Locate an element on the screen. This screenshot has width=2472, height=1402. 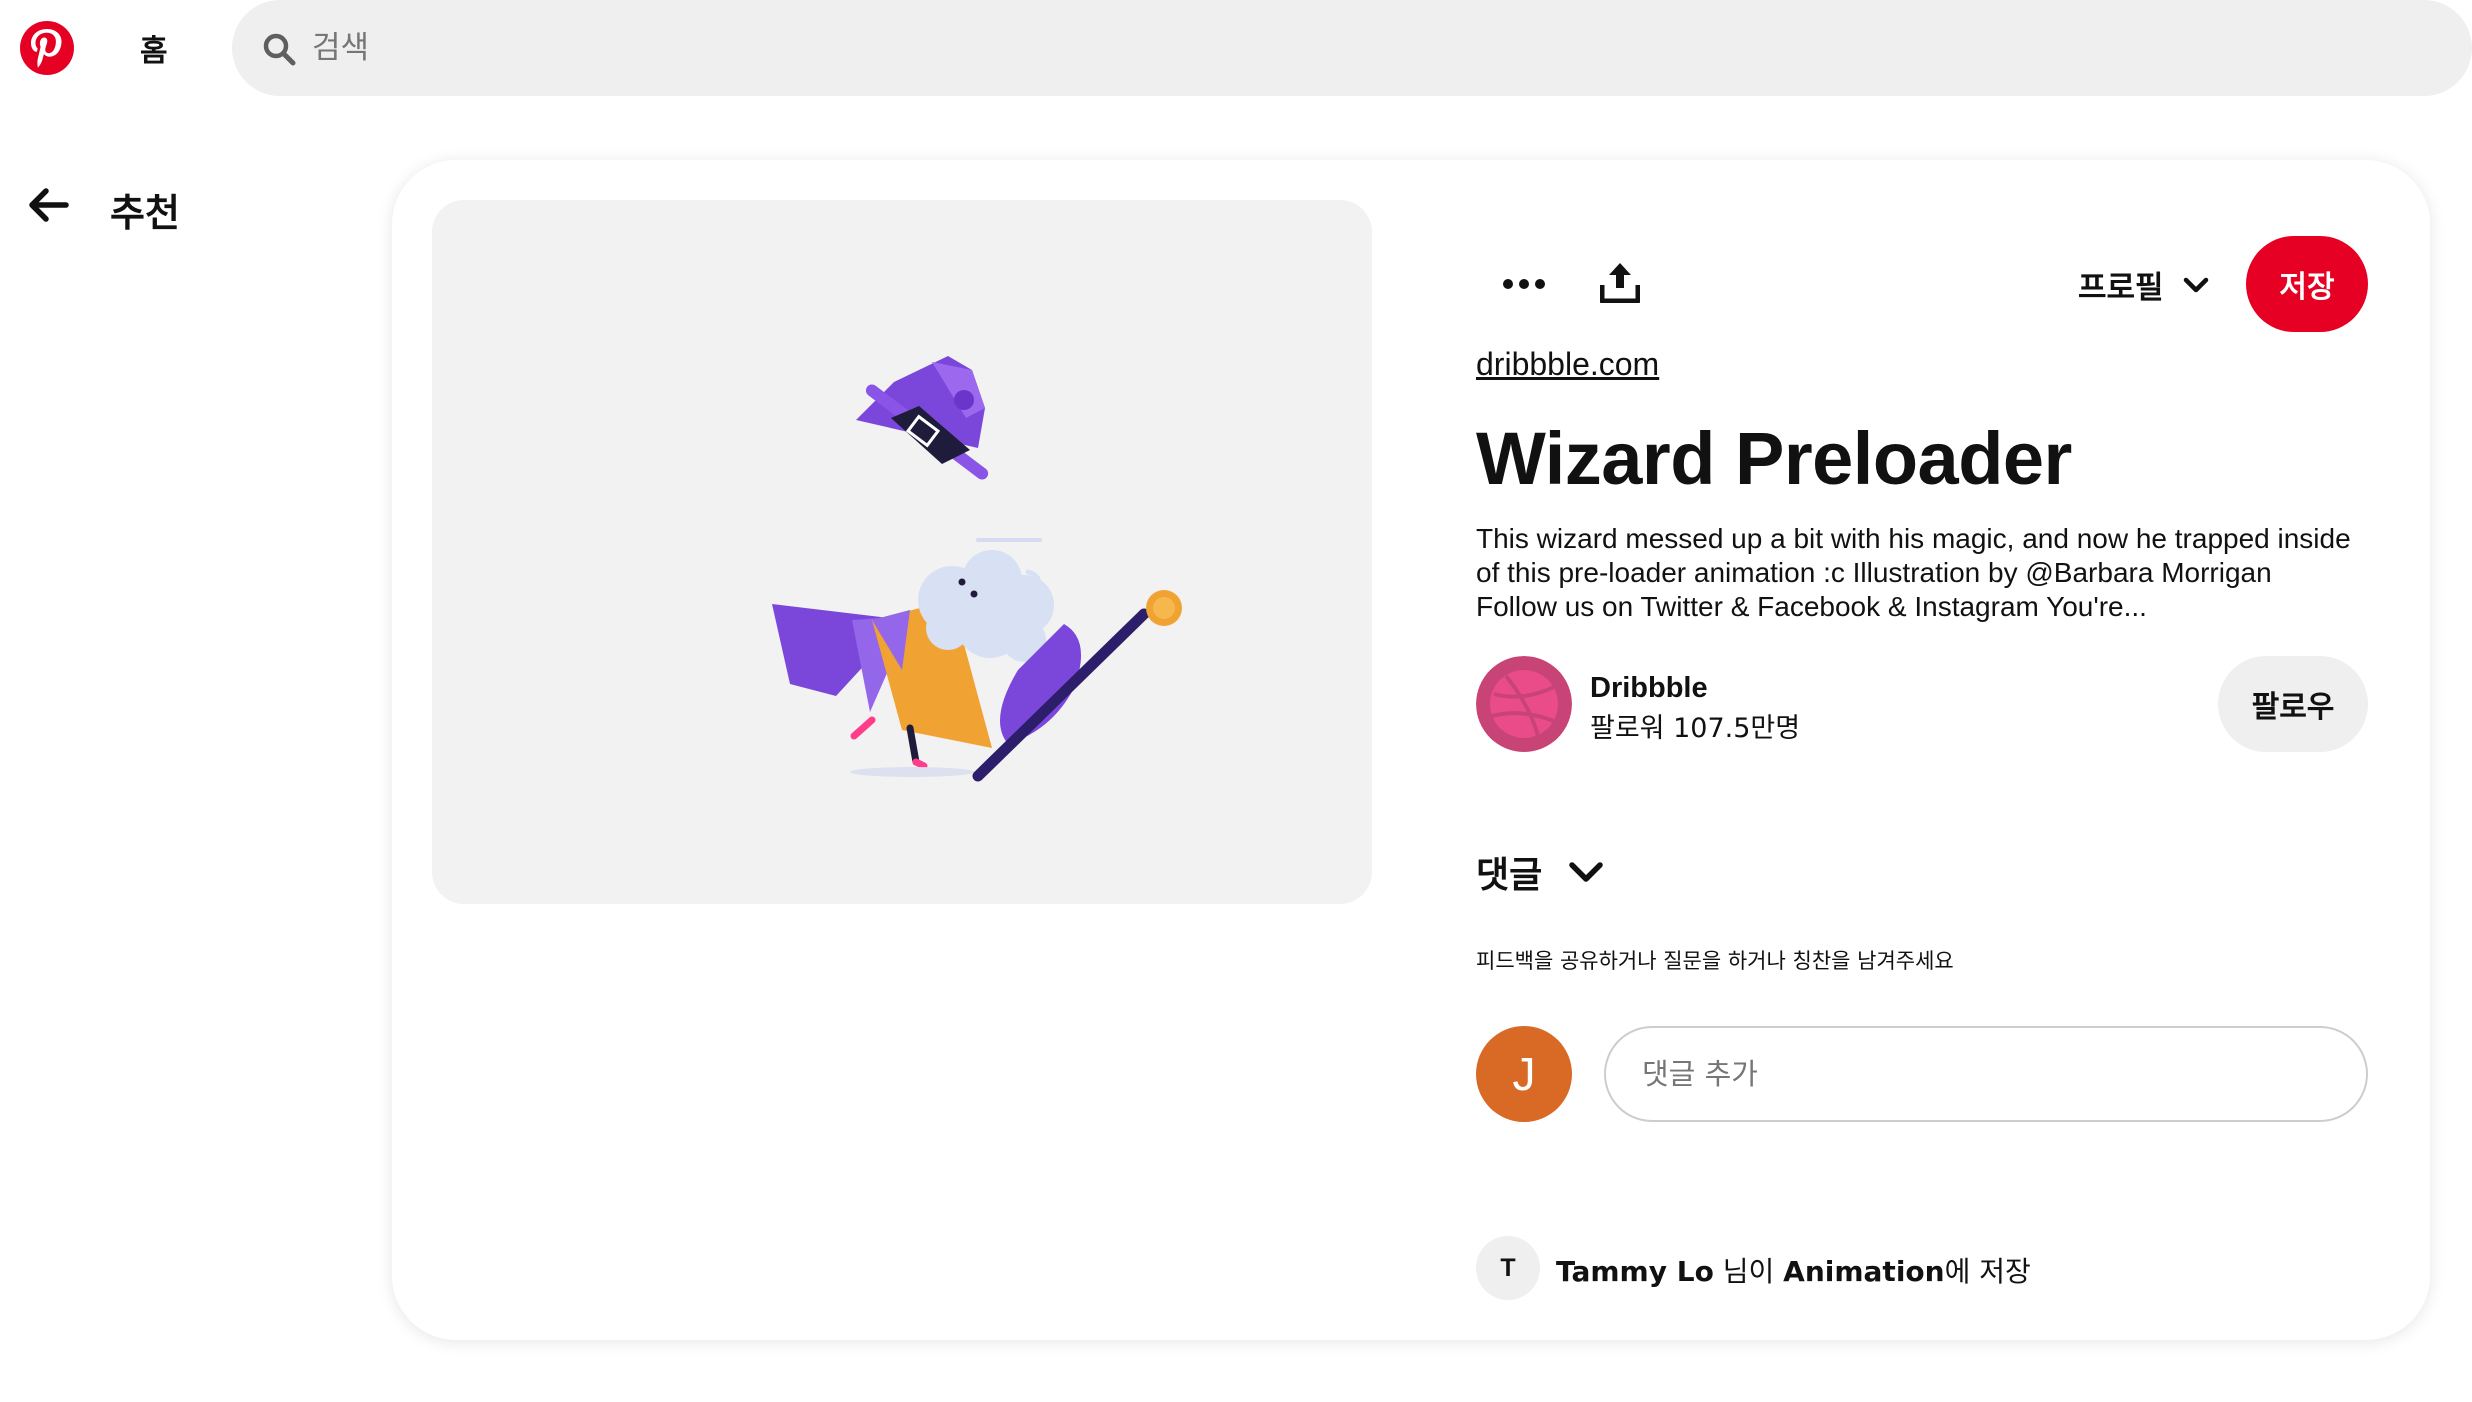
more-options-button is located at coordinates (1524, 284).